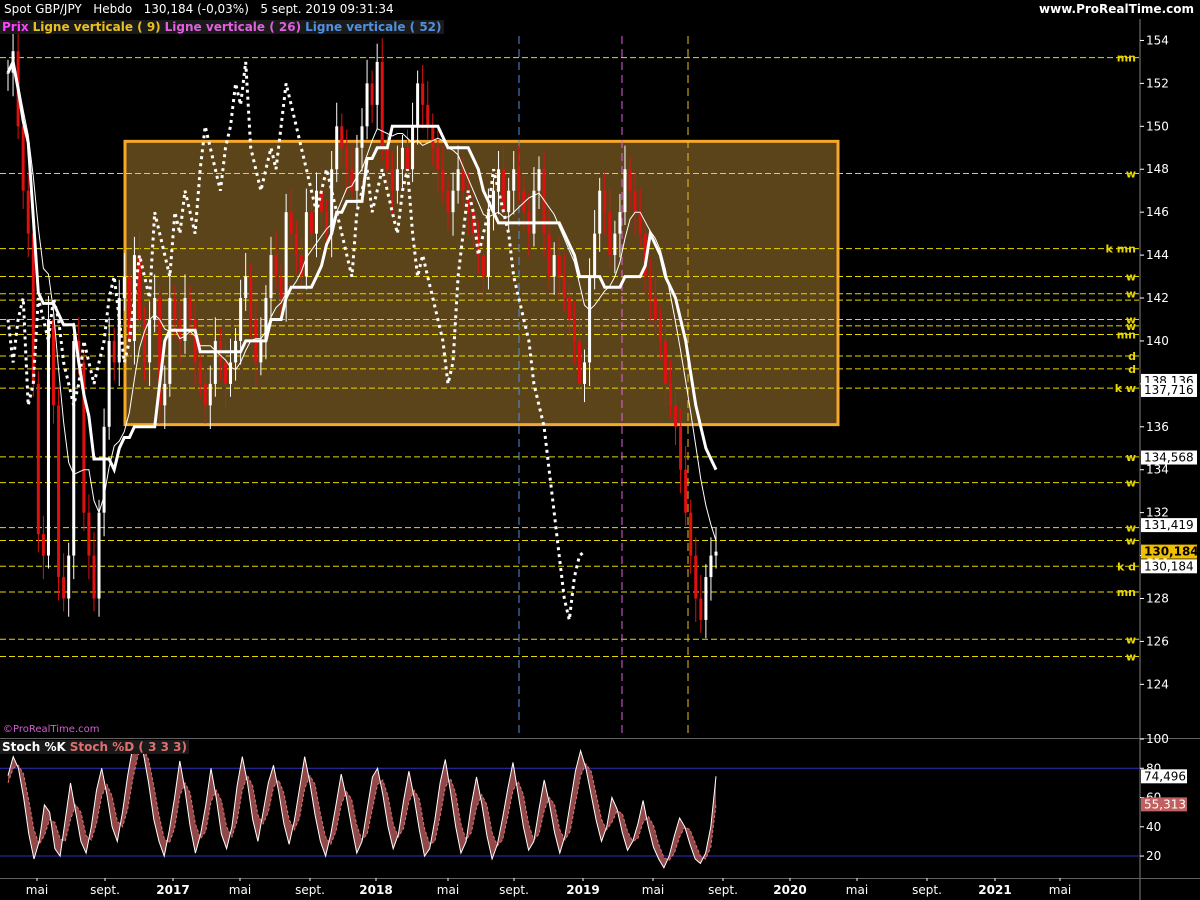 The height and width of the screenshot is (900, 1200). What do you see at coordinates (96, 27) in the screenshot?
I see `legend-line9: Ligne verticale ( 9)` at bounding box center [96, 27].